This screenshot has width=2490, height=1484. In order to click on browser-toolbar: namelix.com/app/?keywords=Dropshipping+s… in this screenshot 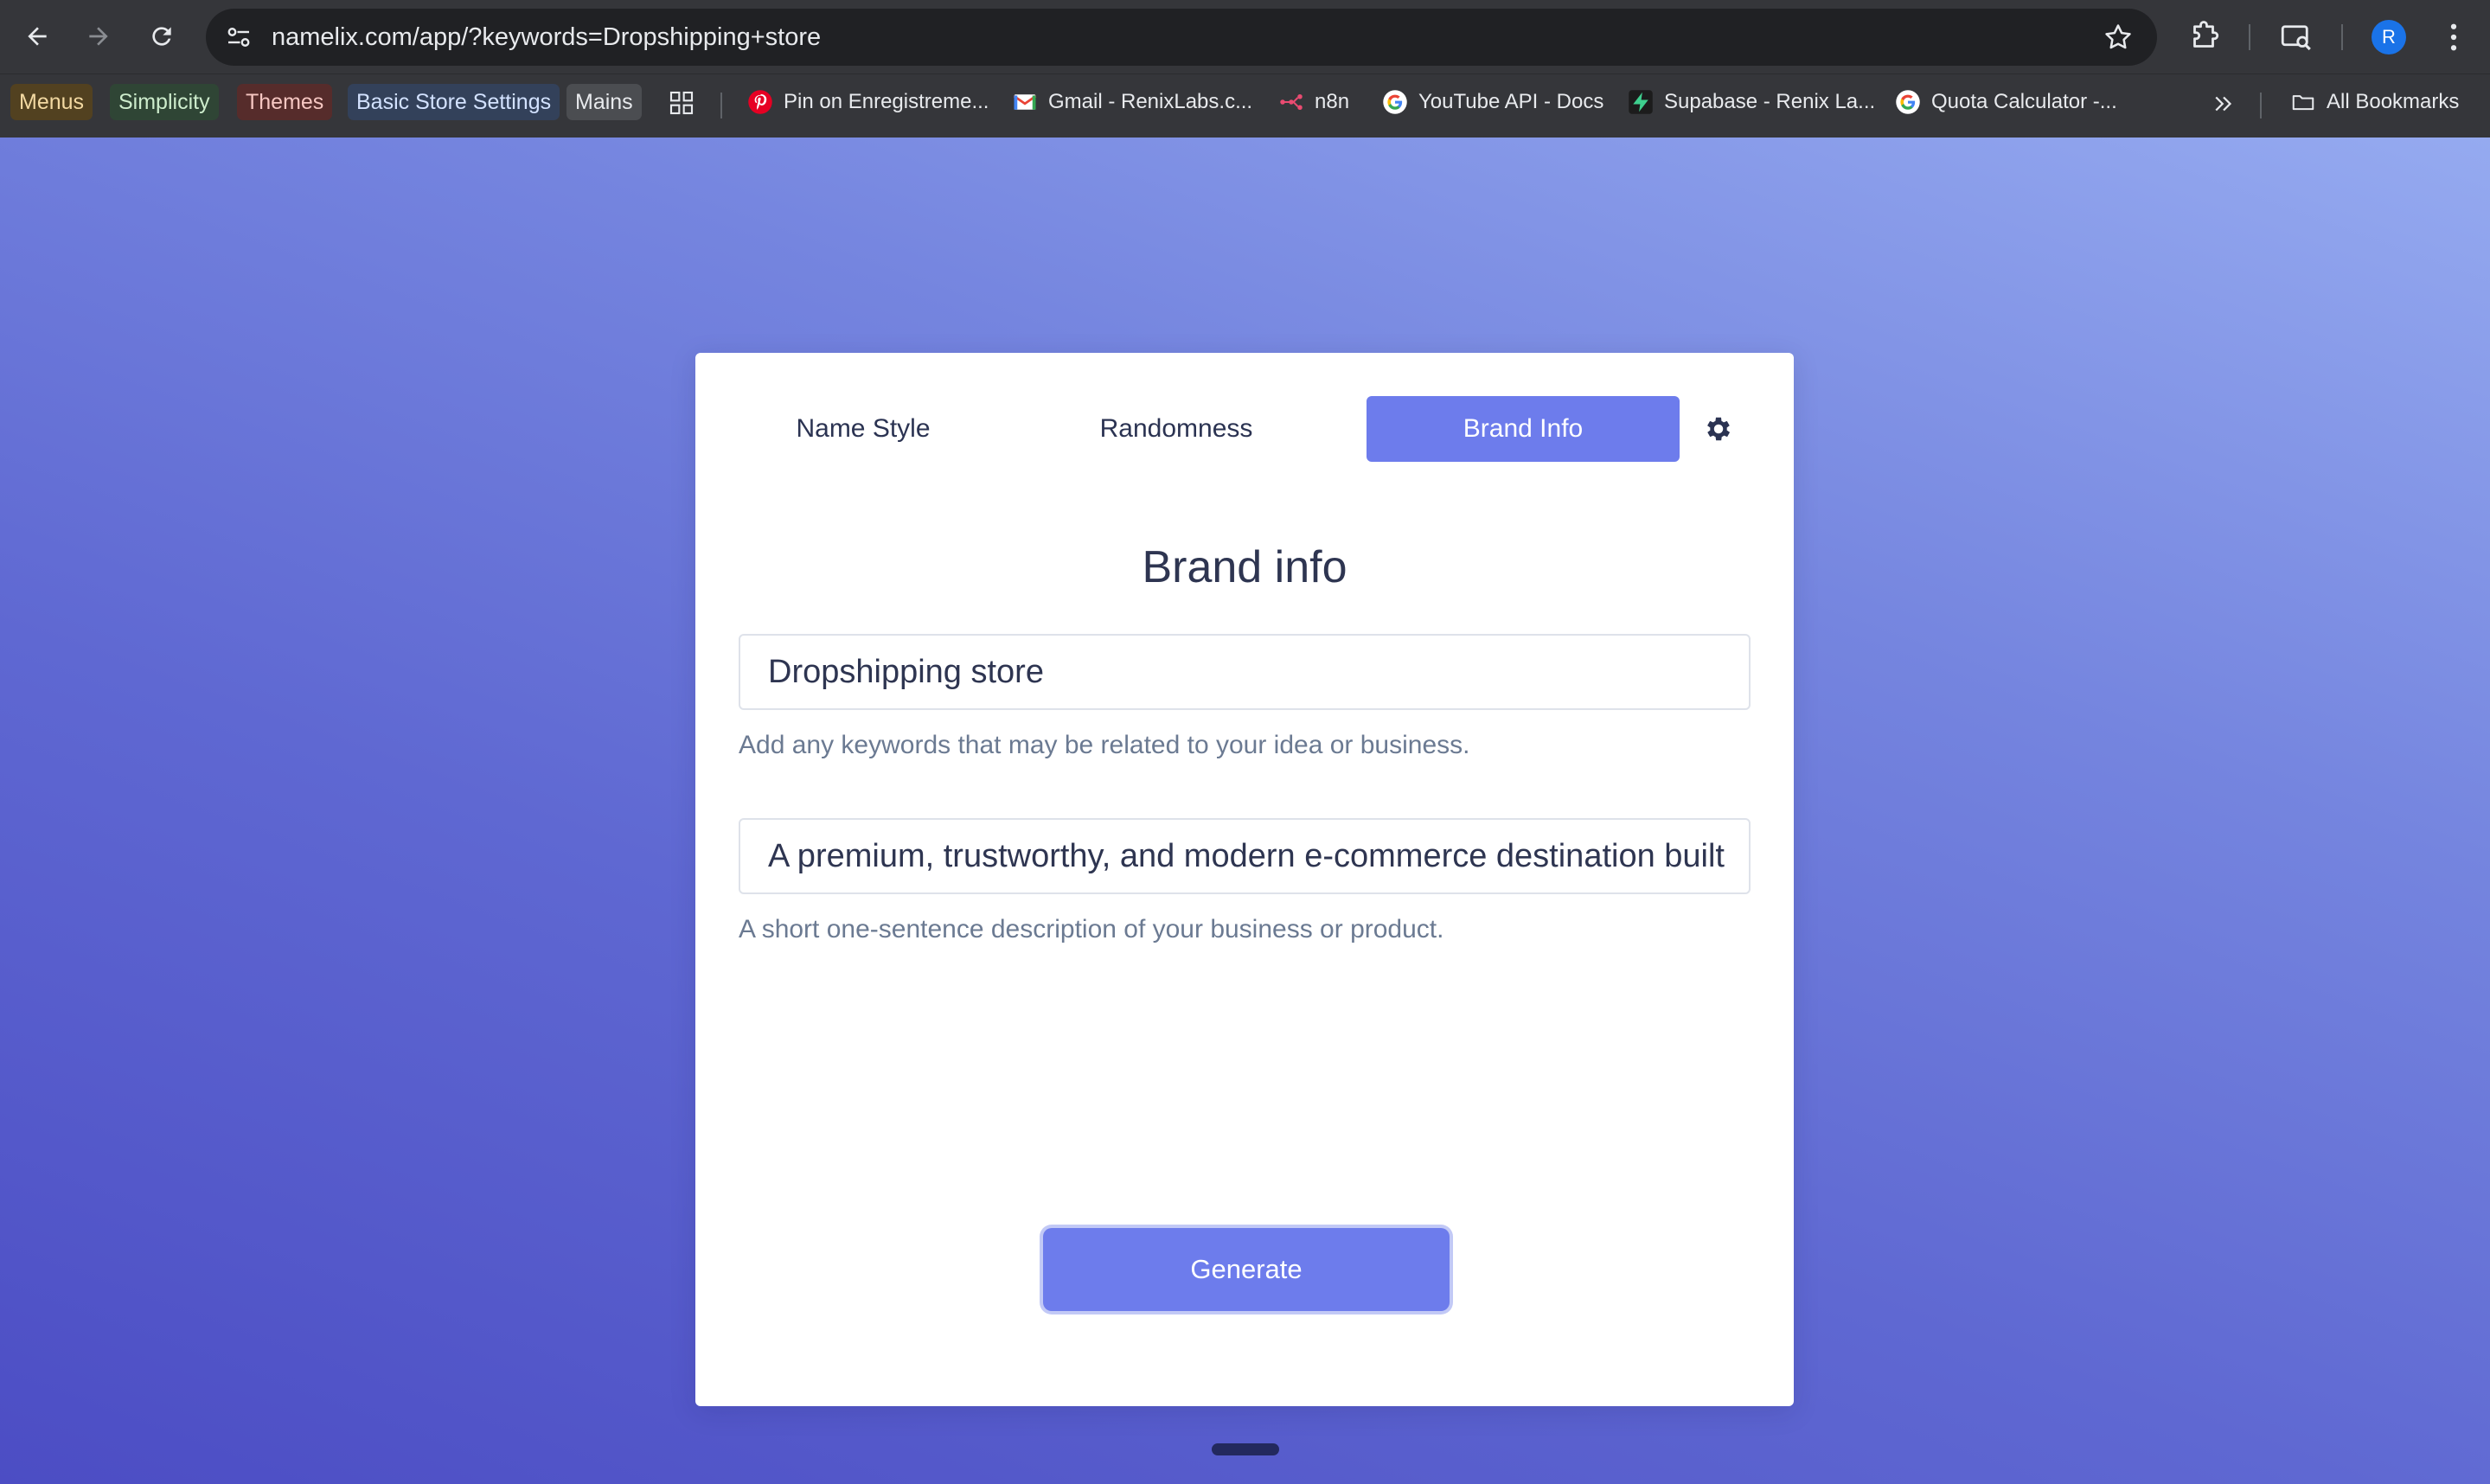, I will do `click(1245, 37)`.